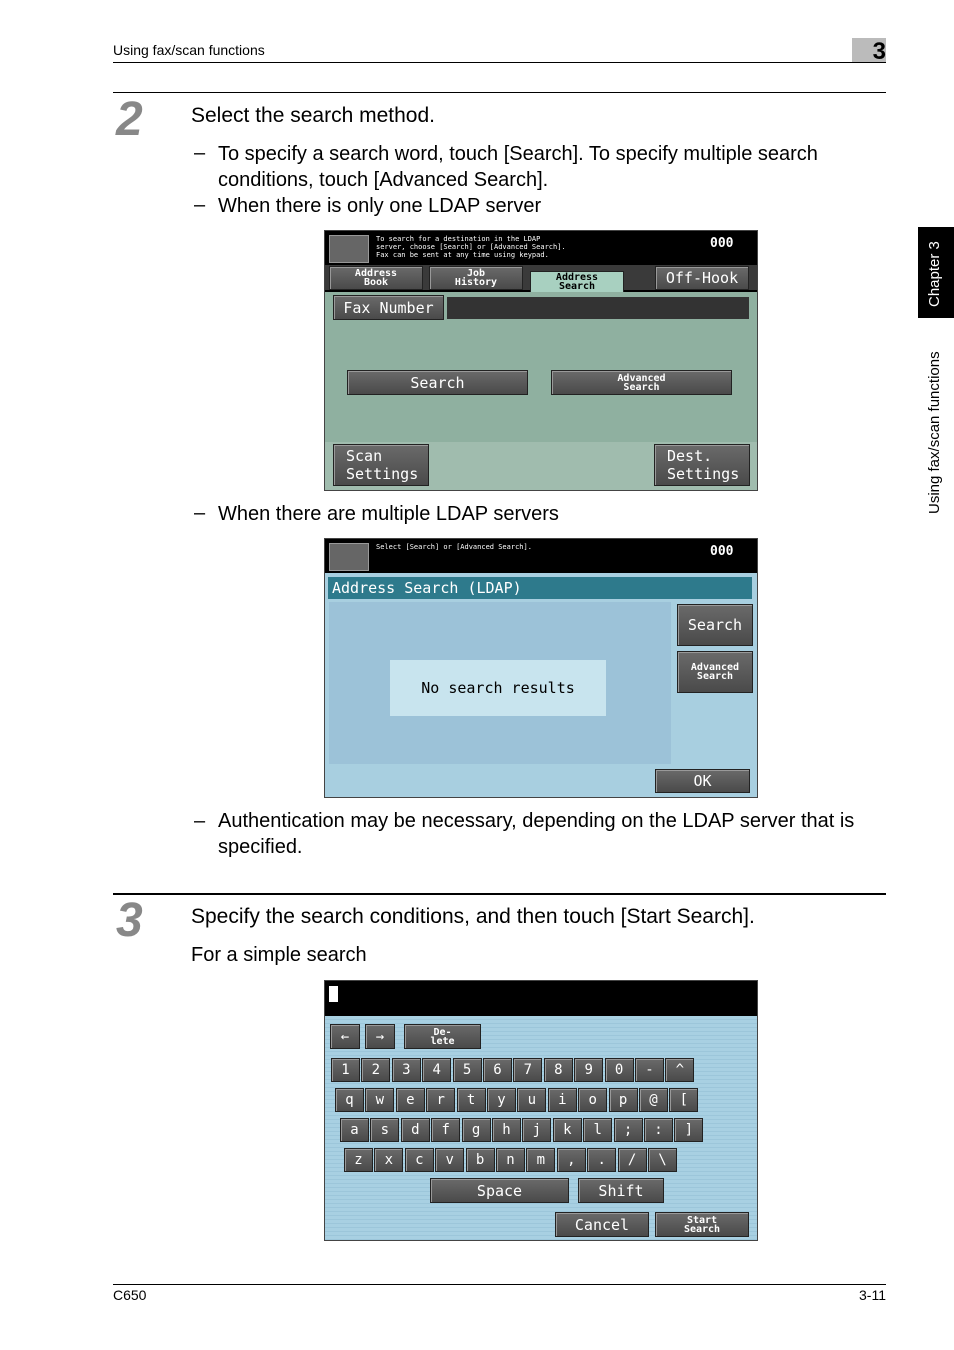  Describe the element at coordinates (349, 1100) in the screenshot. I see `key-button: q` at that location.